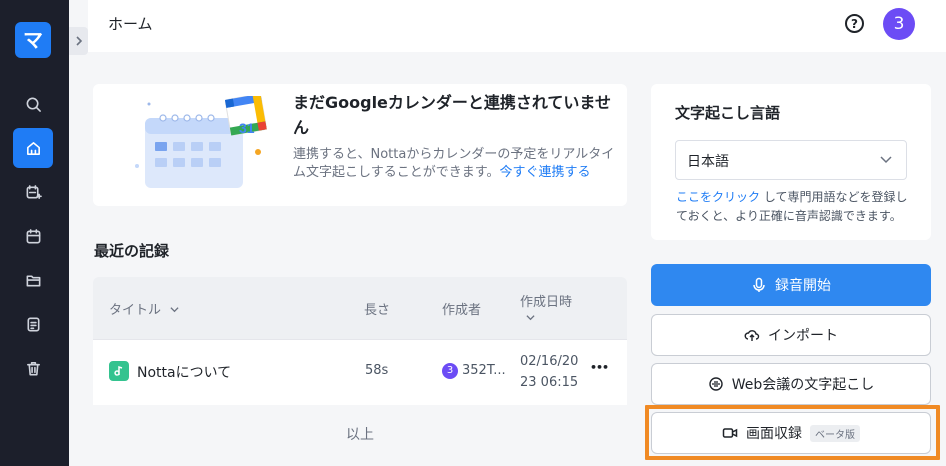 This screenshot has height=466, width=946. What do you see at coordinates (728, 113) in the screenshot?
I see `language-title: 文字起こし言語` at bounding box center [728, 113].